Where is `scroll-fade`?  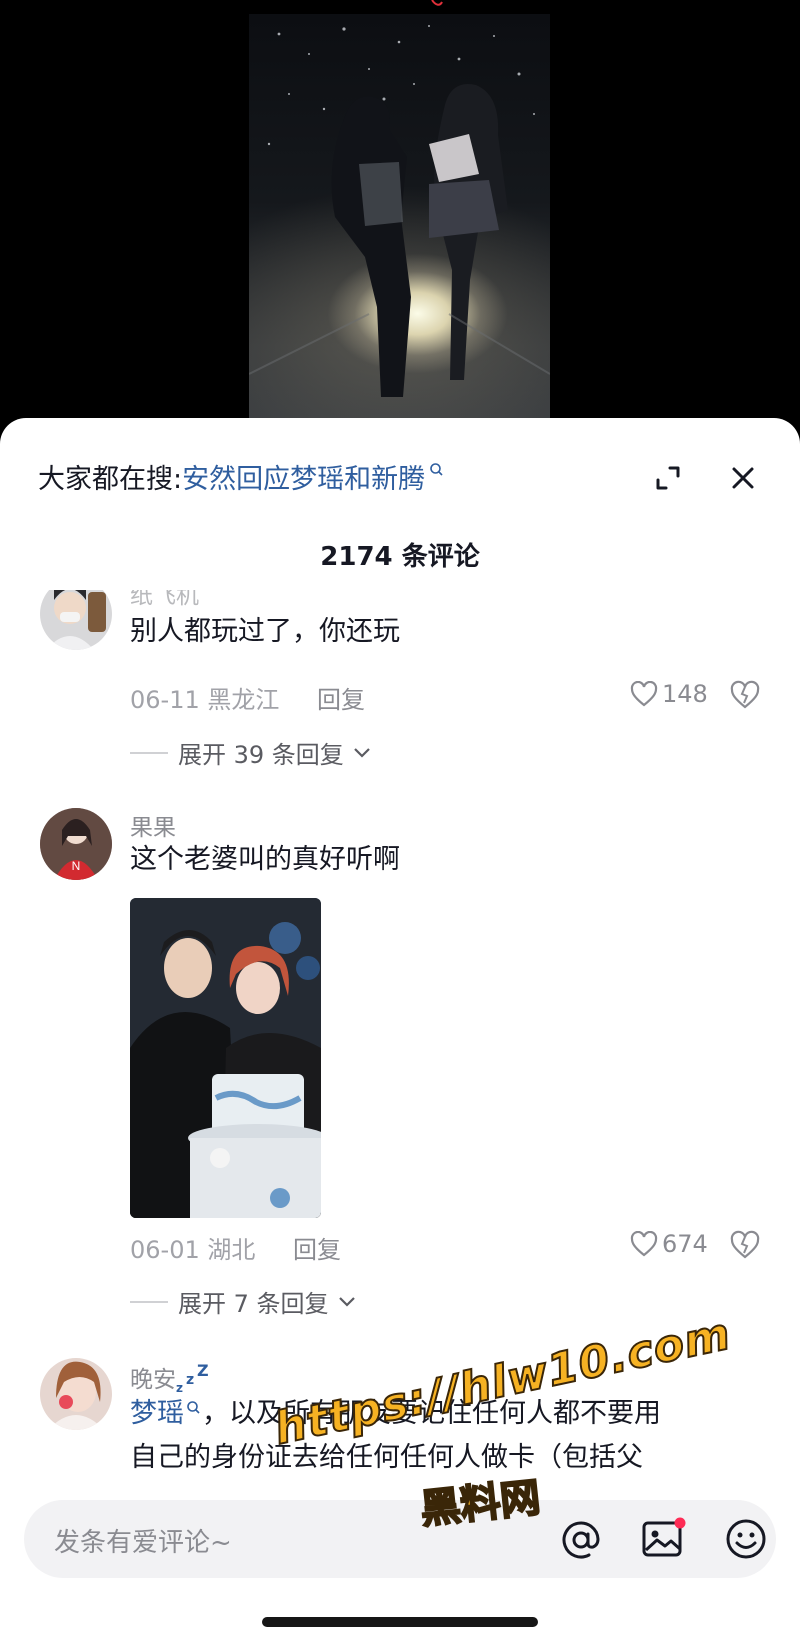 scroll-fade is located at coordinates (400, 1483).